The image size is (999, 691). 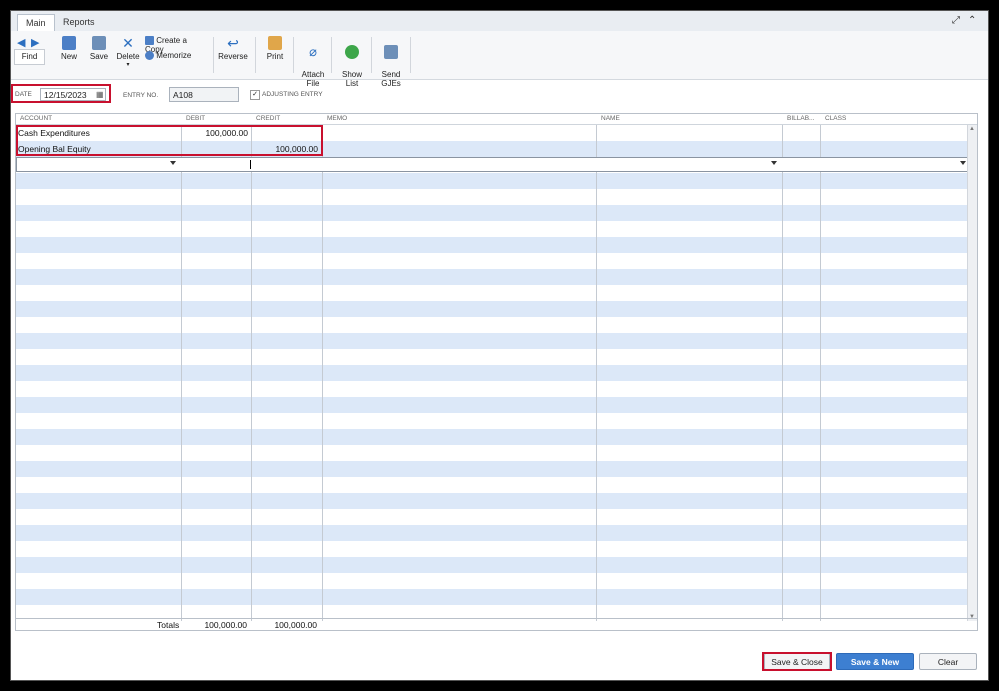 What do you see at coordinates (128, 65) in the screenshot?
I see `delete-dropdown-icon: ▾` at bounding box center [128, 65].